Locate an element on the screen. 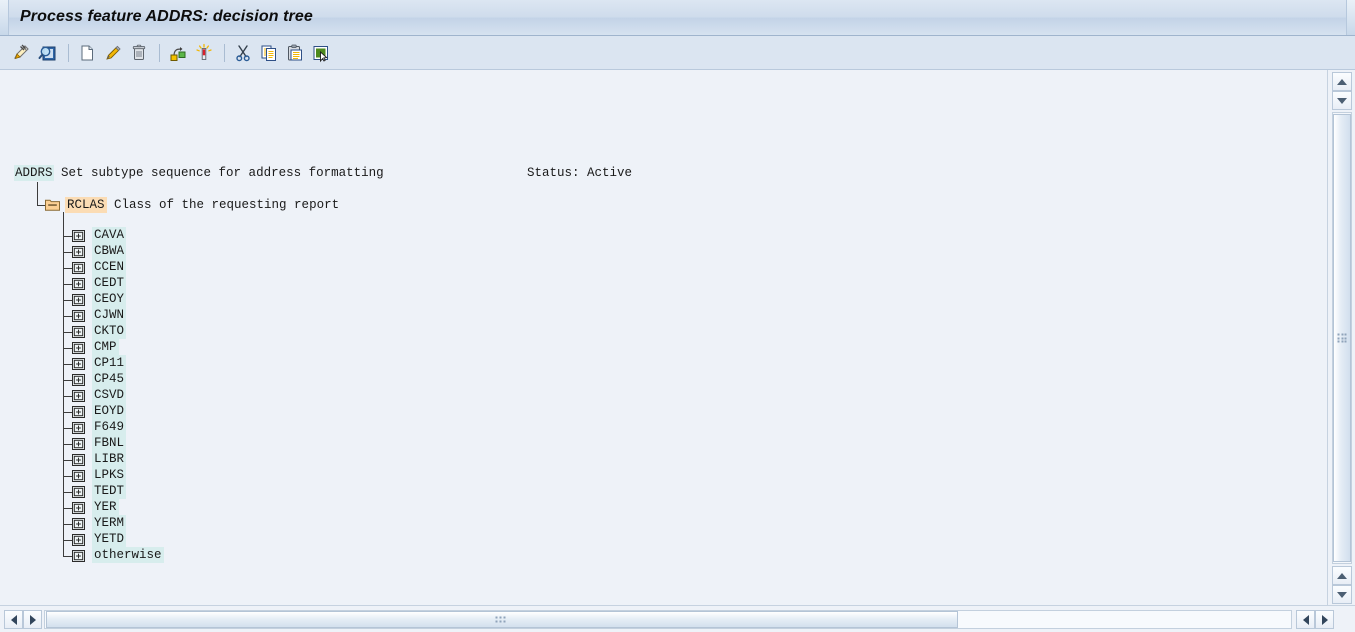 This screenshot has width=1355, height=632. scroll-up-button-bottom is located at coordinates (1342, 575).